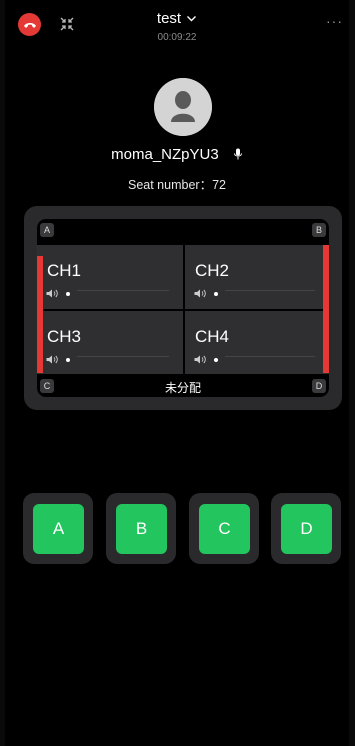 The width and height of the screenshot is (355, 746). What do you see at coordinates (326, 309) in the screenshot?
I see `active-indicator-right` at bounding box center [326, 309].